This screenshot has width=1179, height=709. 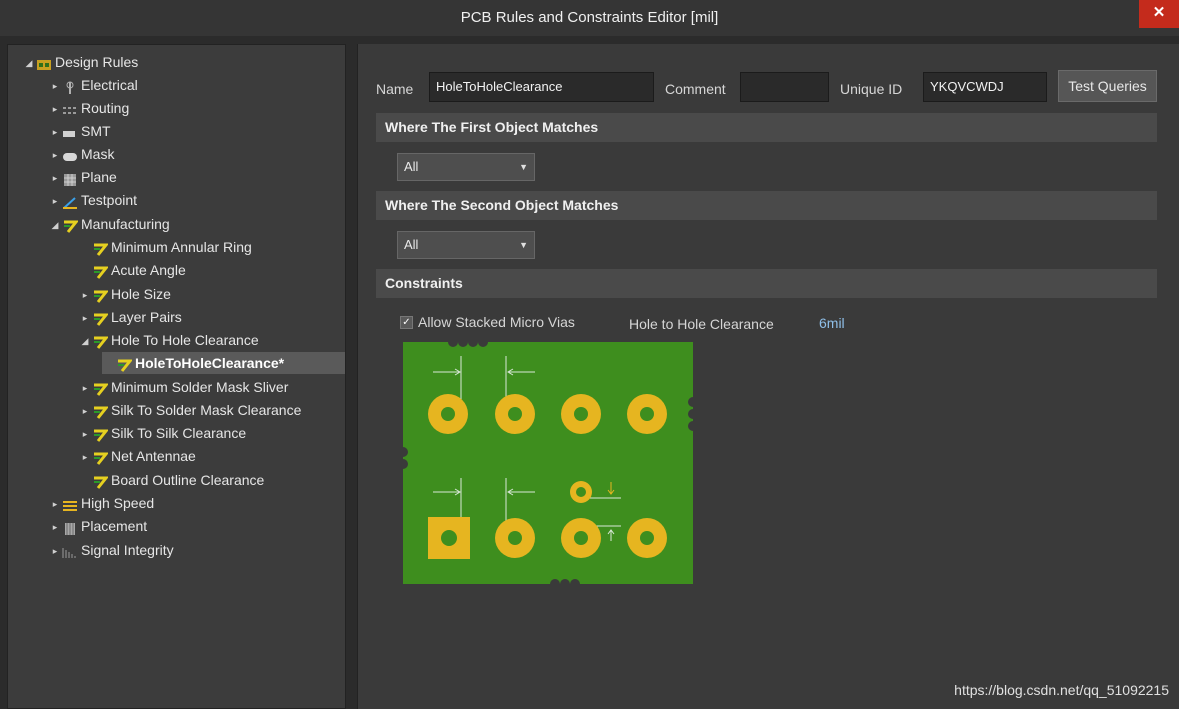 What do you see at coordinates (93, 85) in the screenshot?
I see `tree-item-electrical: ▸ Electrical` at bounding box center [93, 85].